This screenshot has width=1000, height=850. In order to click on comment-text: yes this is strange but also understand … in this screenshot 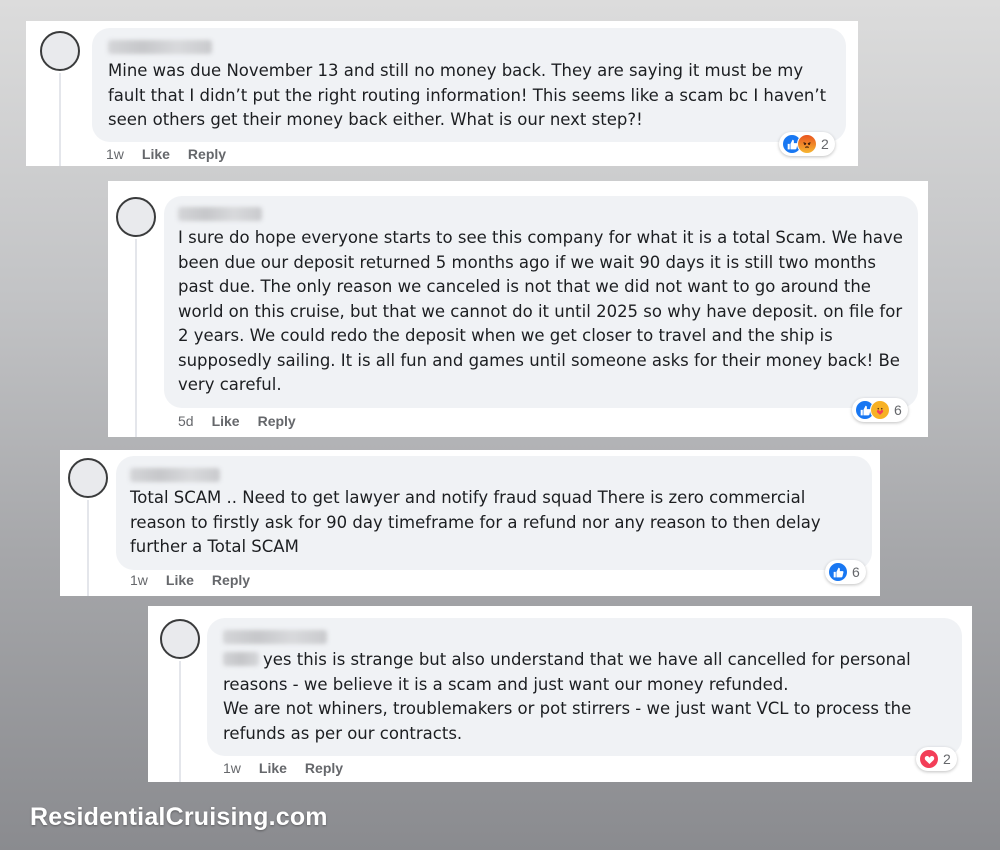, I will do `click(567, 697)`.